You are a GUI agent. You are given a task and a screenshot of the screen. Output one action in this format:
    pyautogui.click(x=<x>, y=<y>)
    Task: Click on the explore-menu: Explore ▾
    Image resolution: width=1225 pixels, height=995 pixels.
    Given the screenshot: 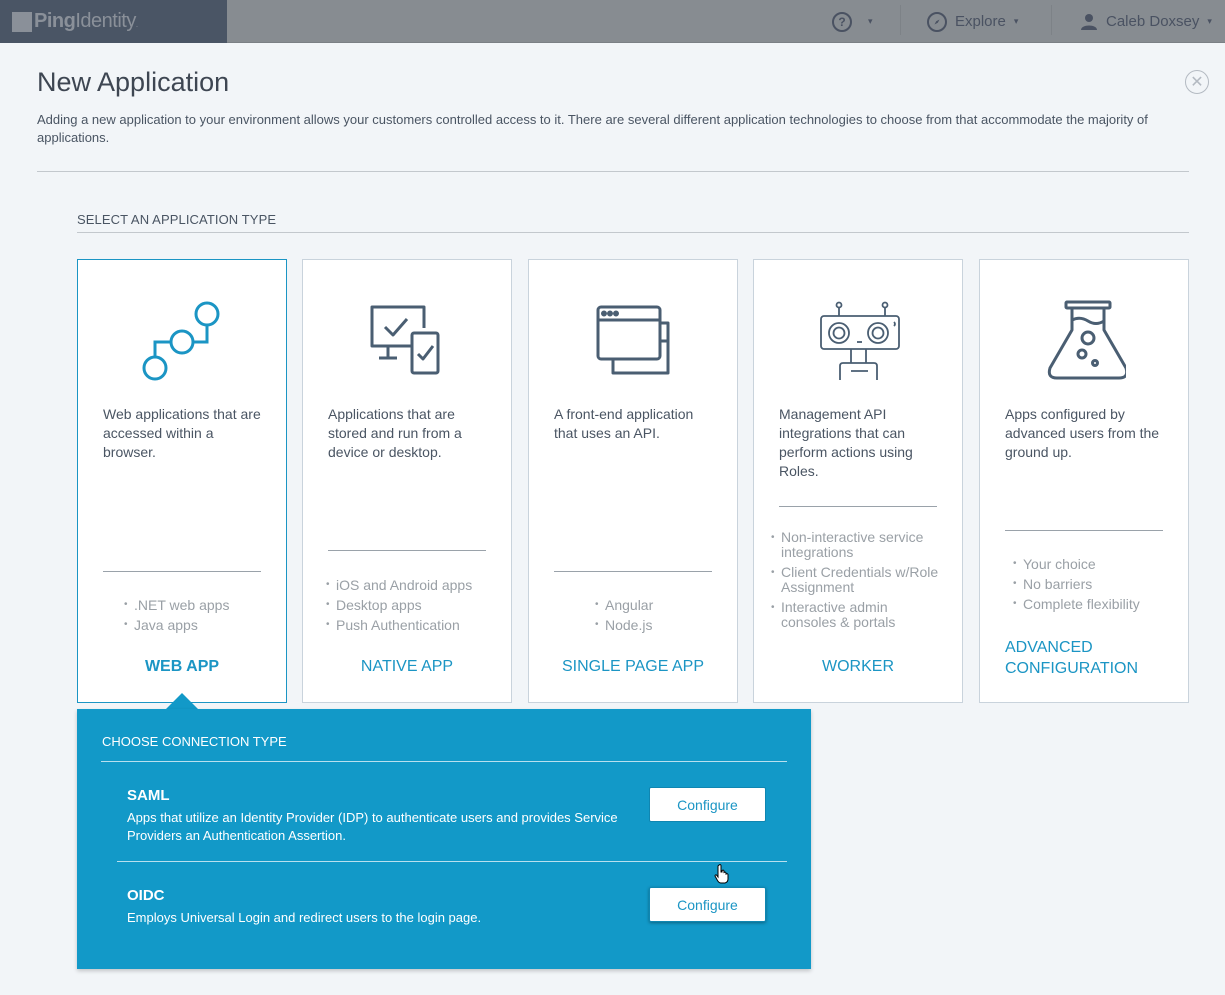 What is the action you would take?
    pyautogui.click(x=972, y=21)
    